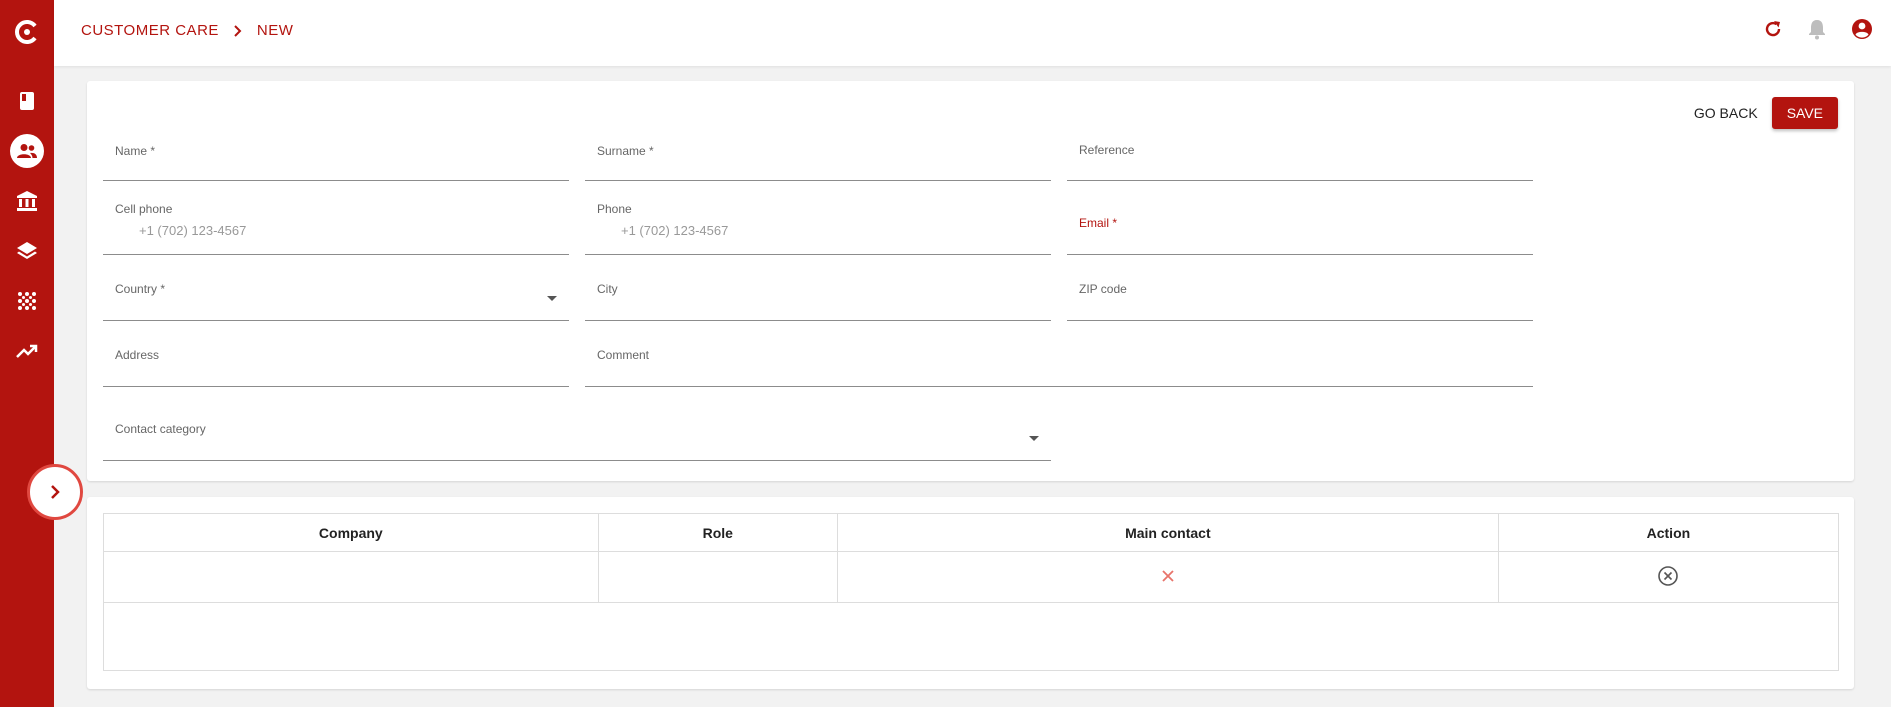  I want to click on table-header-row: Company Role Main contact Action, so click(971, 532).